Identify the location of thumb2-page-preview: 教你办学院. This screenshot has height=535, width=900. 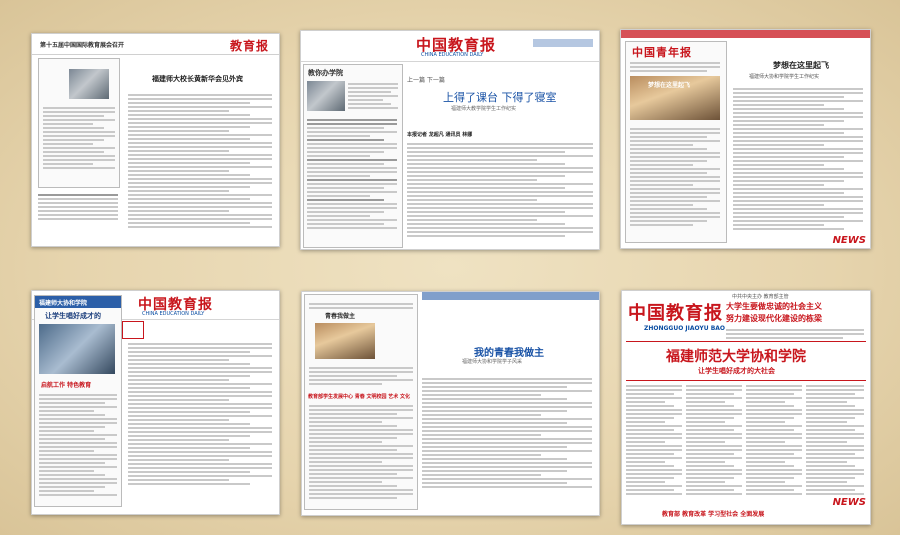
(353, 156).